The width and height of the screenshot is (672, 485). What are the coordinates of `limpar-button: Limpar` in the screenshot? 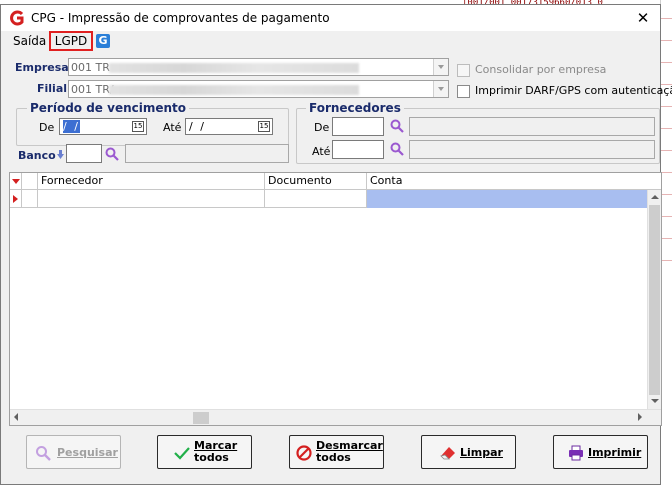 It's located at (468, 452).